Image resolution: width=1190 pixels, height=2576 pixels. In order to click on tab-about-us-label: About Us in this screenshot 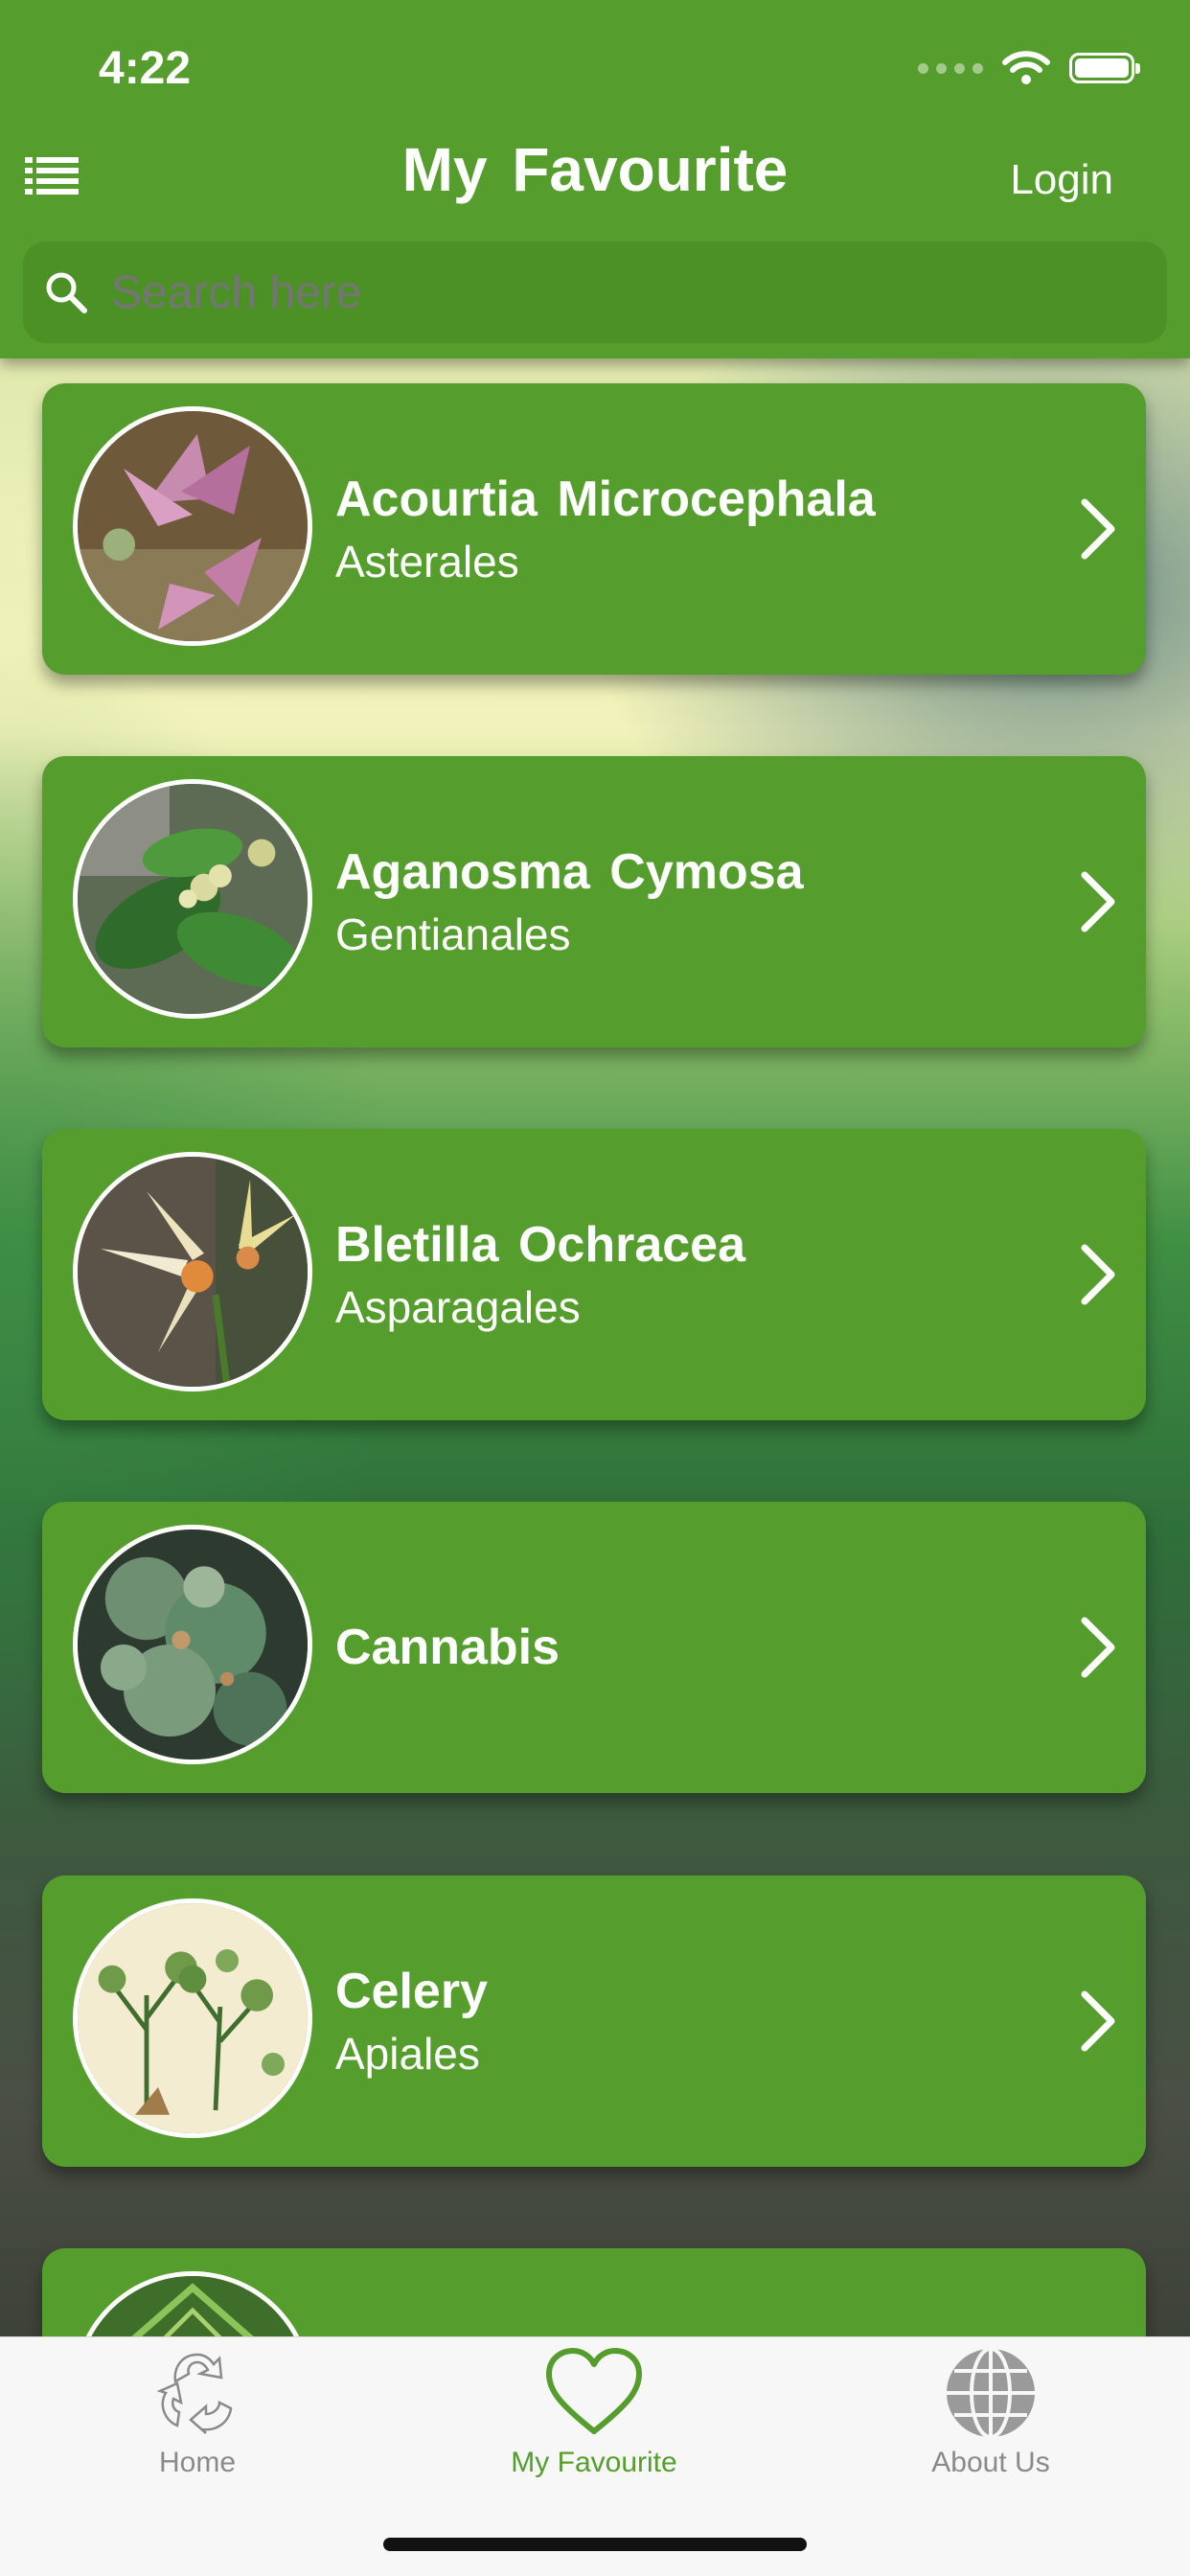, I will do `click(990, 2463)`.